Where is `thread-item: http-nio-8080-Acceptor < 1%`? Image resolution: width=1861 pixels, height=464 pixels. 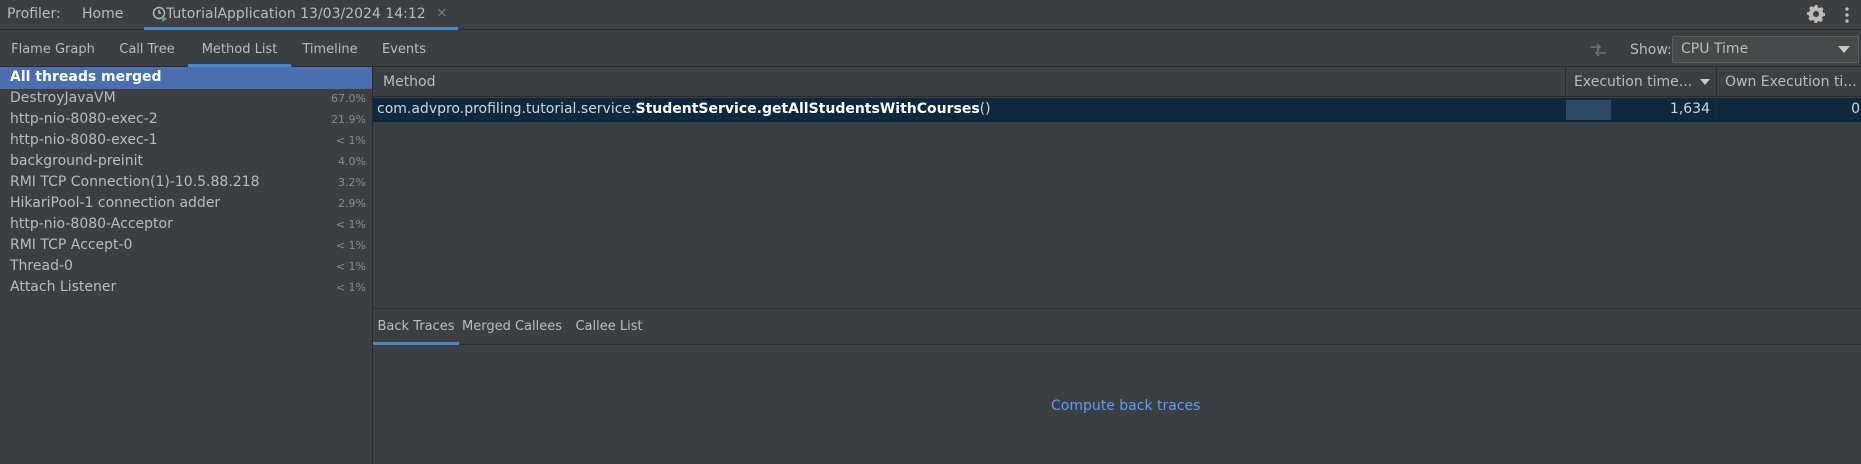
thread-item: http-nio-8080-Acceptor < 1% is located at coordinates (186, 224).